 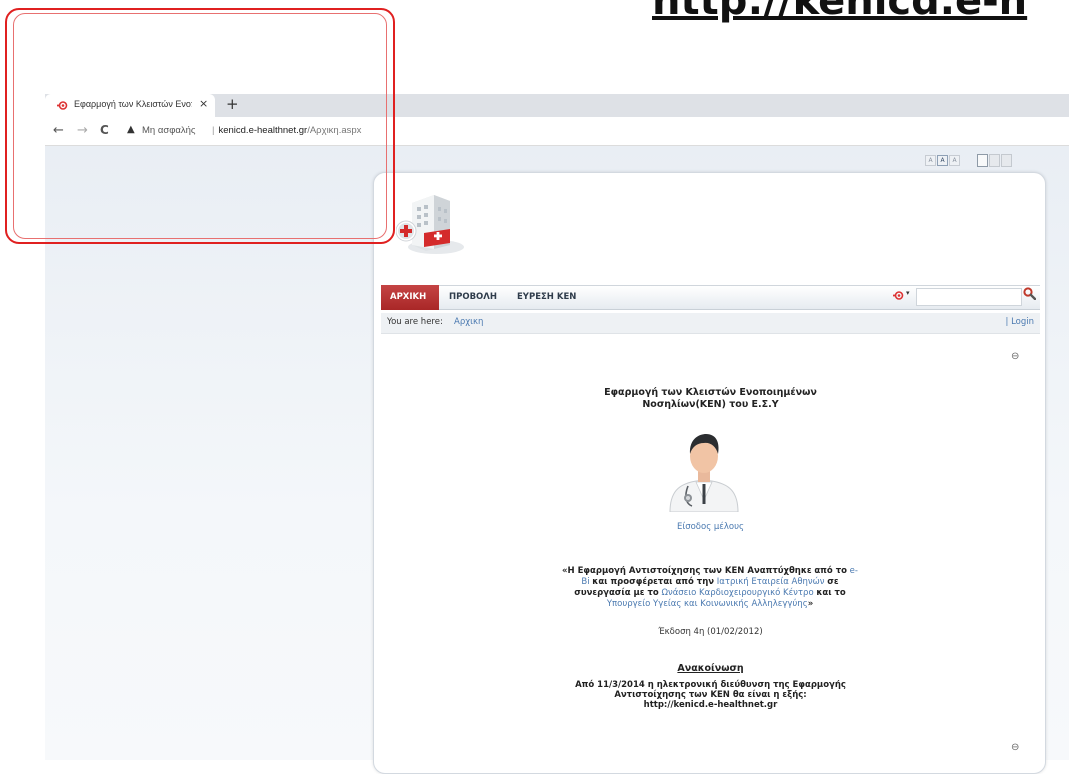 What do you see at coordinates (969, 159) in the screenshot?
I see `page-size-controls: AAA` at bounding box center [969, 159].